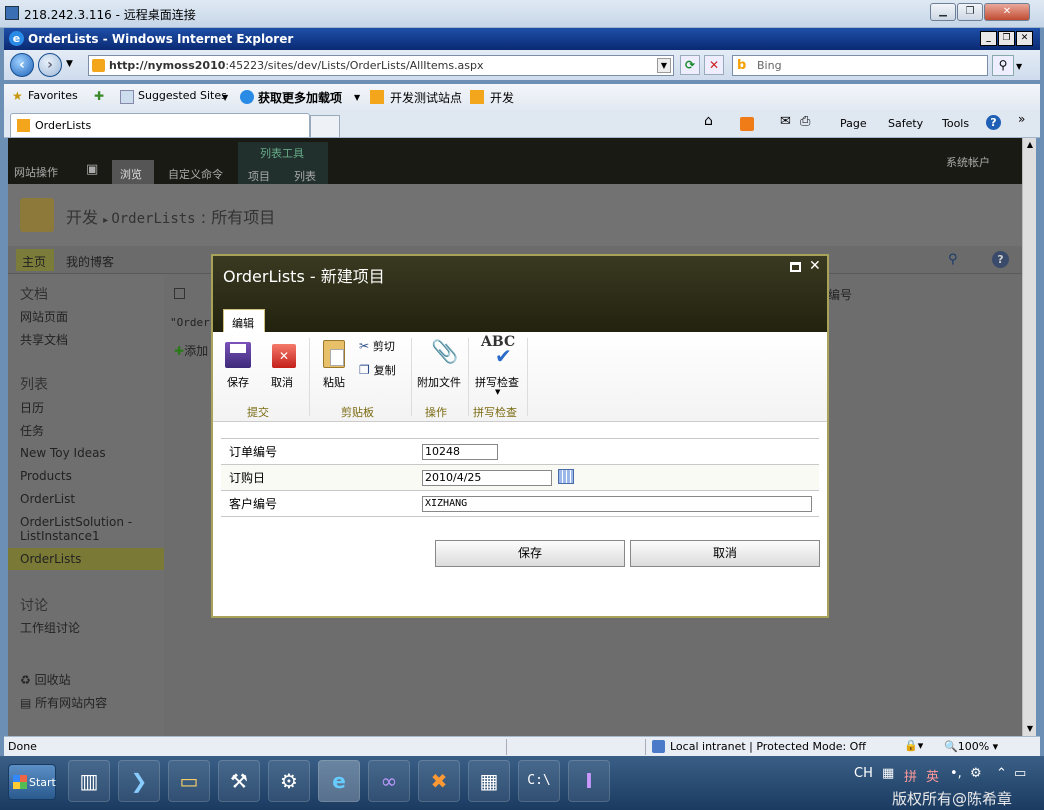 The image size is (1044, 810). Describe the element at coordinates (522, 14) in the screenshot. I see `rdp-title-bar: 218.242.3.116 - 远程桌面连接 ▁ ❐ ✕` at that location.